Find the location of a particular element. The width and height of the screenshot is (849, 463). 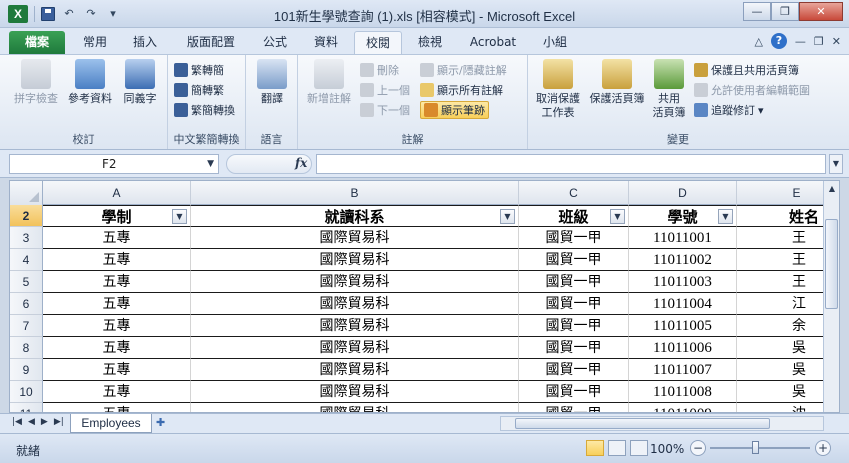

row-header: 3 is located at coordinates (26, 238).